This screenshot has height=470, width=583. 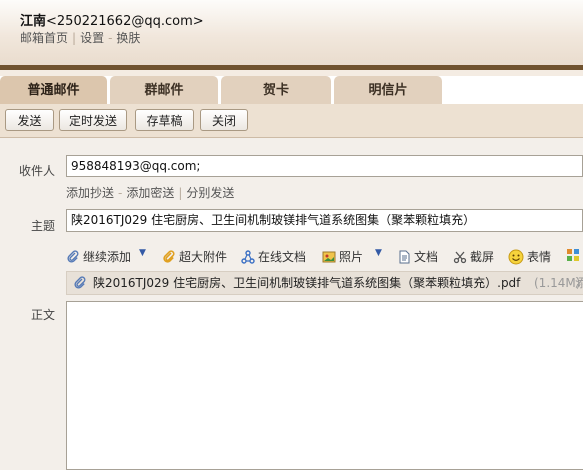 I want to click on continue-add-label: 继续添加, so click(x=107, y=257).